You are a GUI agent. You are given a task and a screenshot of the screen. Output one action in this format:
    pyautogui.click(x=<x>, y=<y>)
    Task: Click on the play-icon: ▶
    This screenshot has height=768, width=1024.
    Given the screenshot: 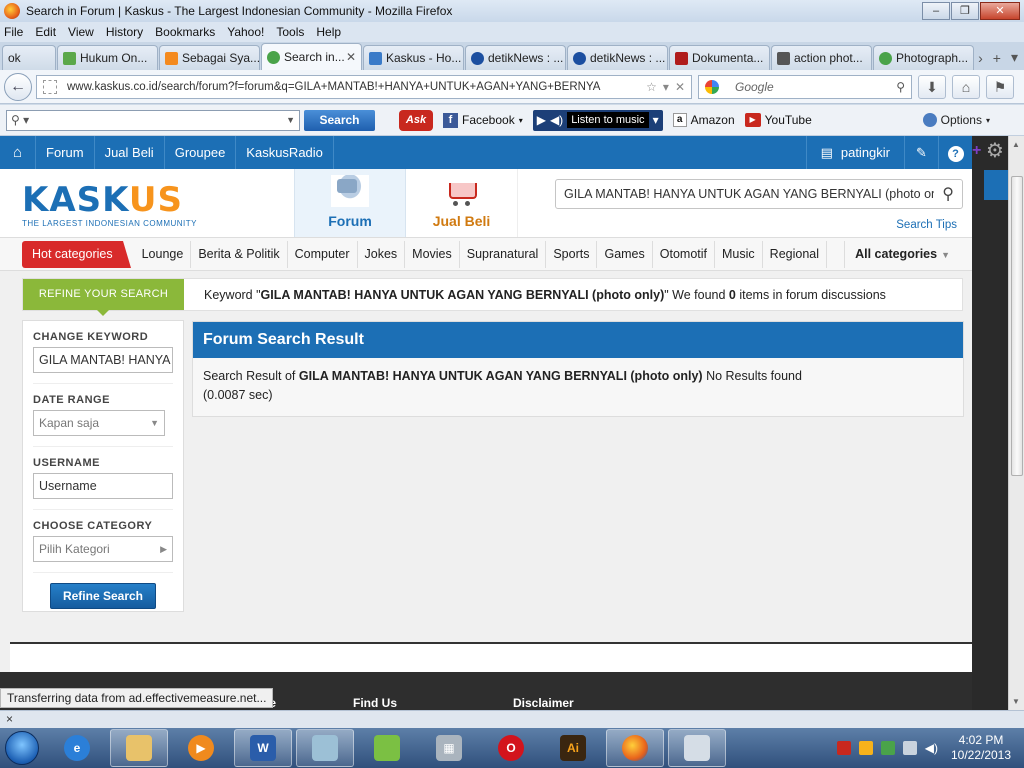 What is the action you would take?
    pyautogui.click(x=541, y=120)
    